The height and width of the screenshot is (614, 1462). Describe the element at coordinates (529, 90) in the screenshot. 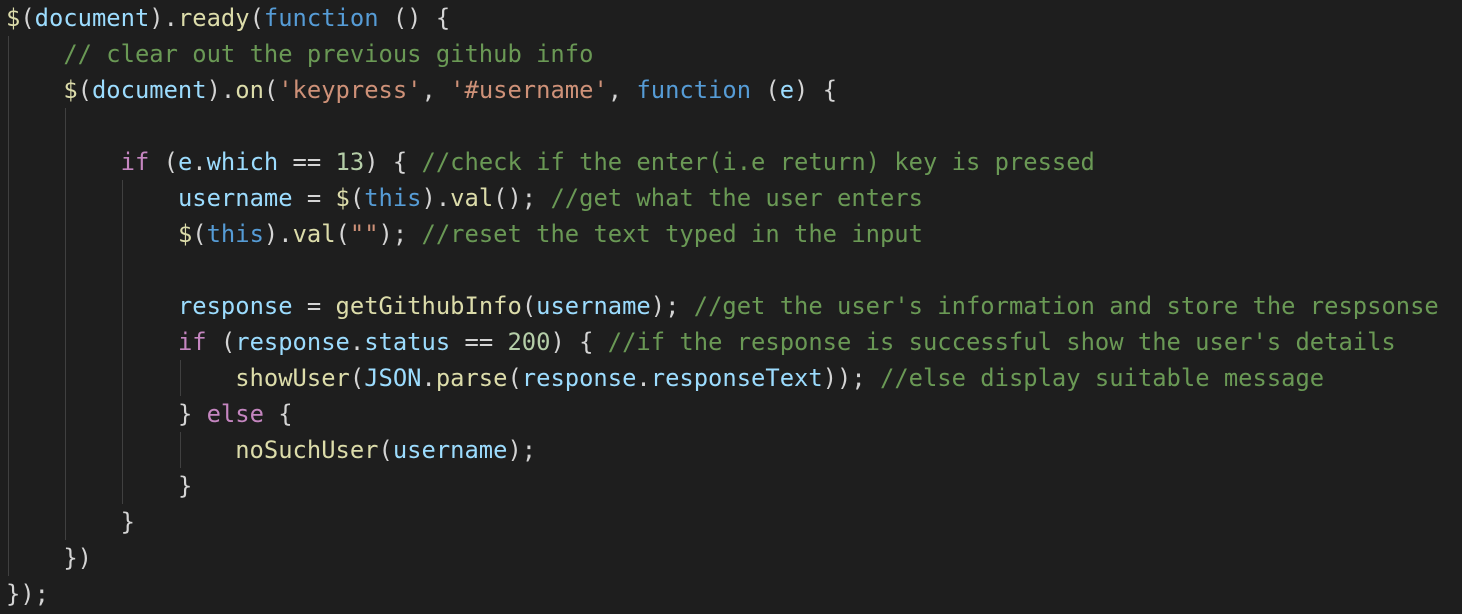

I see `string-token: '#username'` at that location.